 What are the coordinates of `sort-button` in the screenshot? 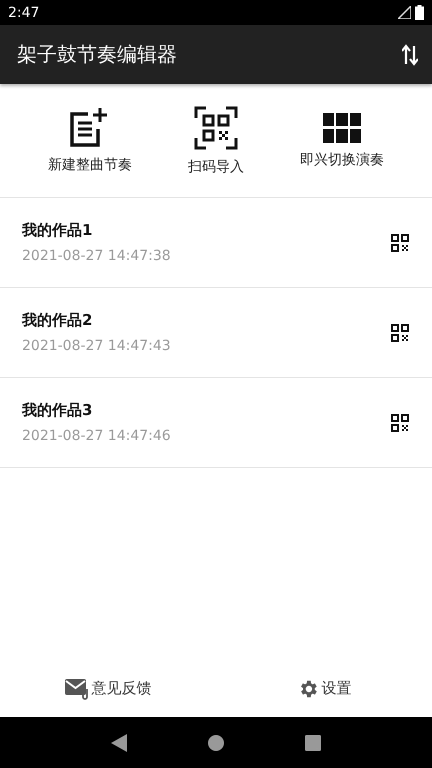 It's located at (410, 55).